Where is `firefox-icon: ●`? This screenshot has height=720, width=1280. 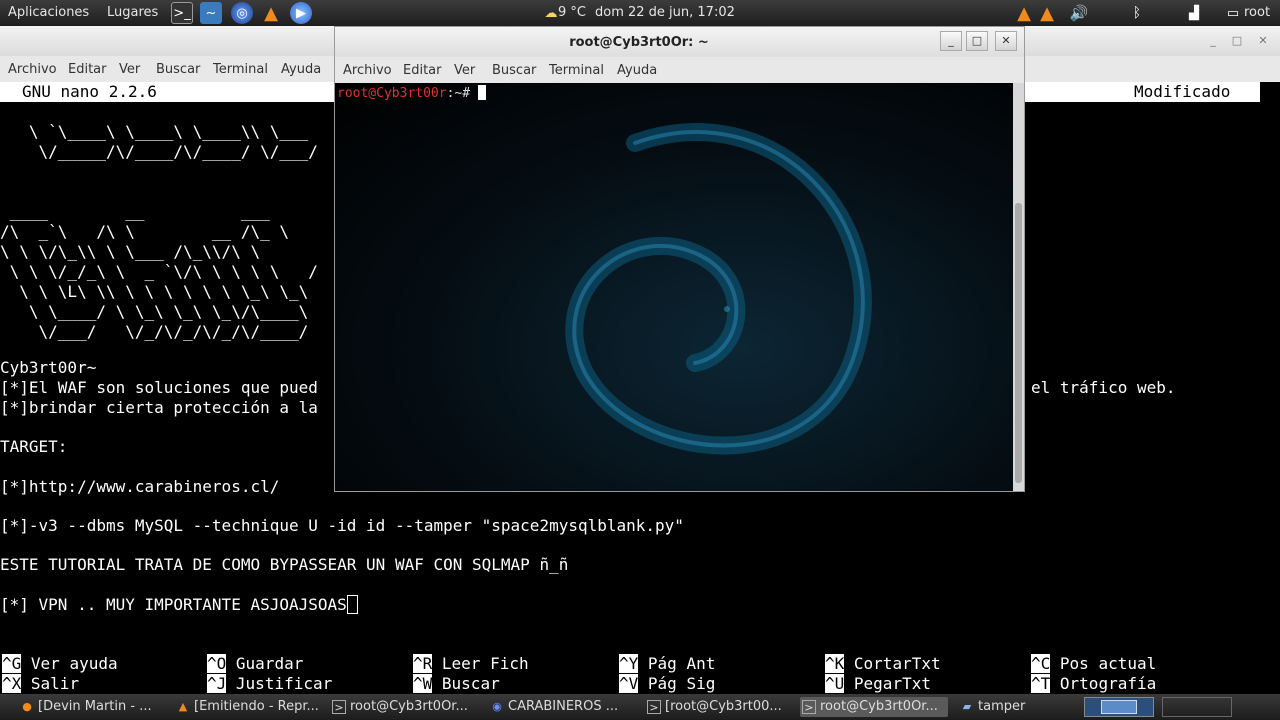 firefox-icon: ● is located at coordinates (27, 706).